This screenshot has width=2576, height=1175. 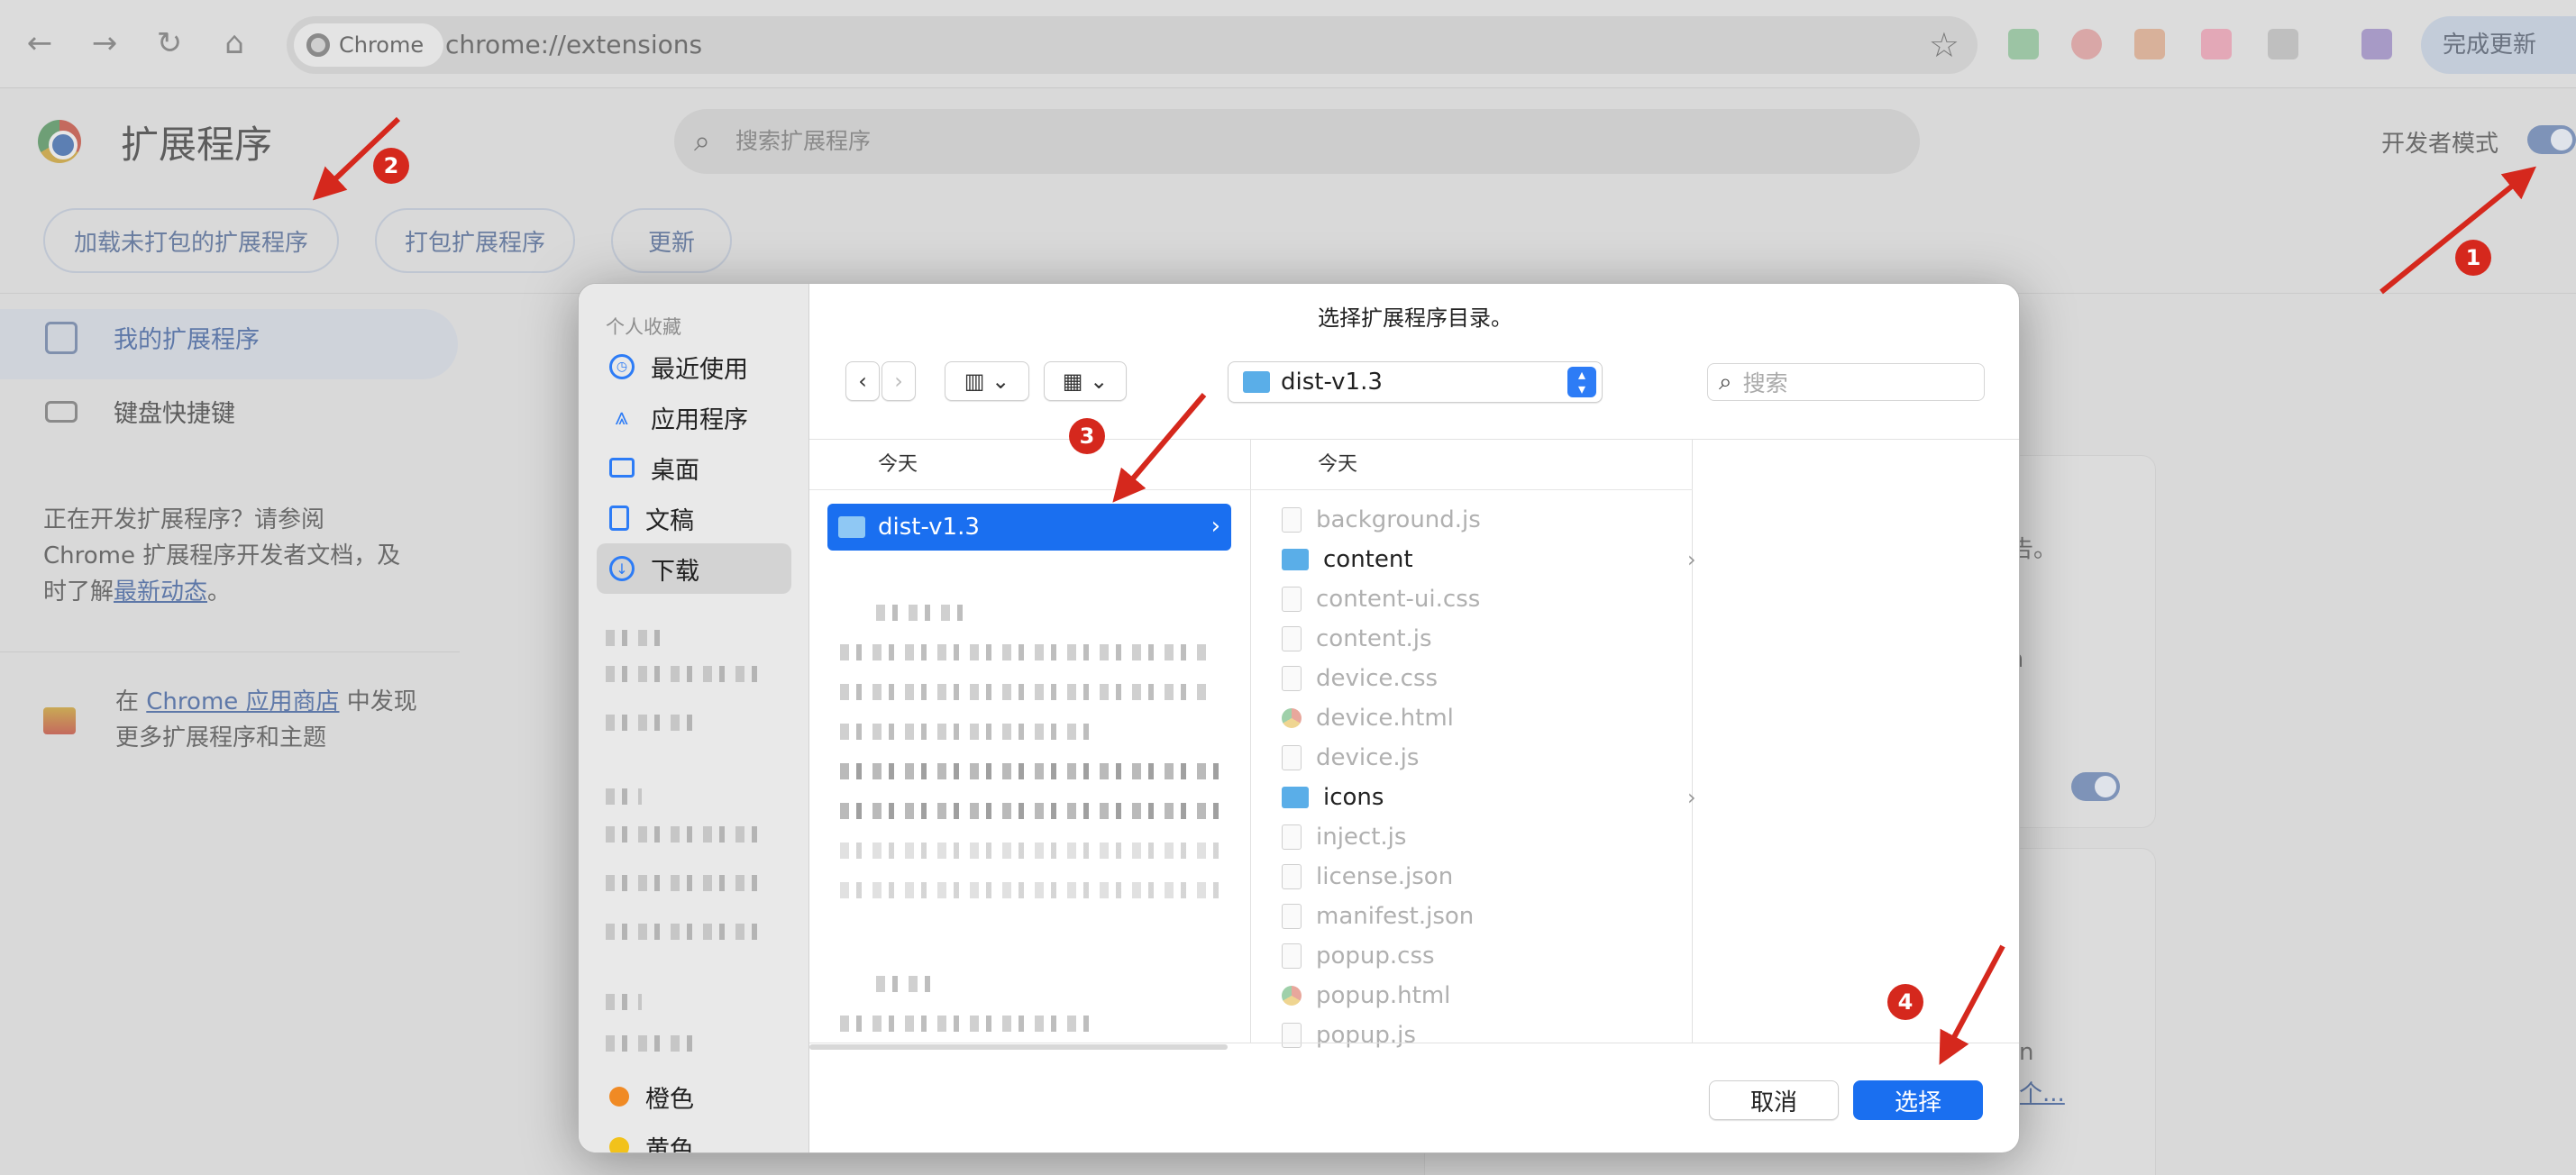 I want to click on sidebar-item-documents: 文稿, so click(x=694, y=518).